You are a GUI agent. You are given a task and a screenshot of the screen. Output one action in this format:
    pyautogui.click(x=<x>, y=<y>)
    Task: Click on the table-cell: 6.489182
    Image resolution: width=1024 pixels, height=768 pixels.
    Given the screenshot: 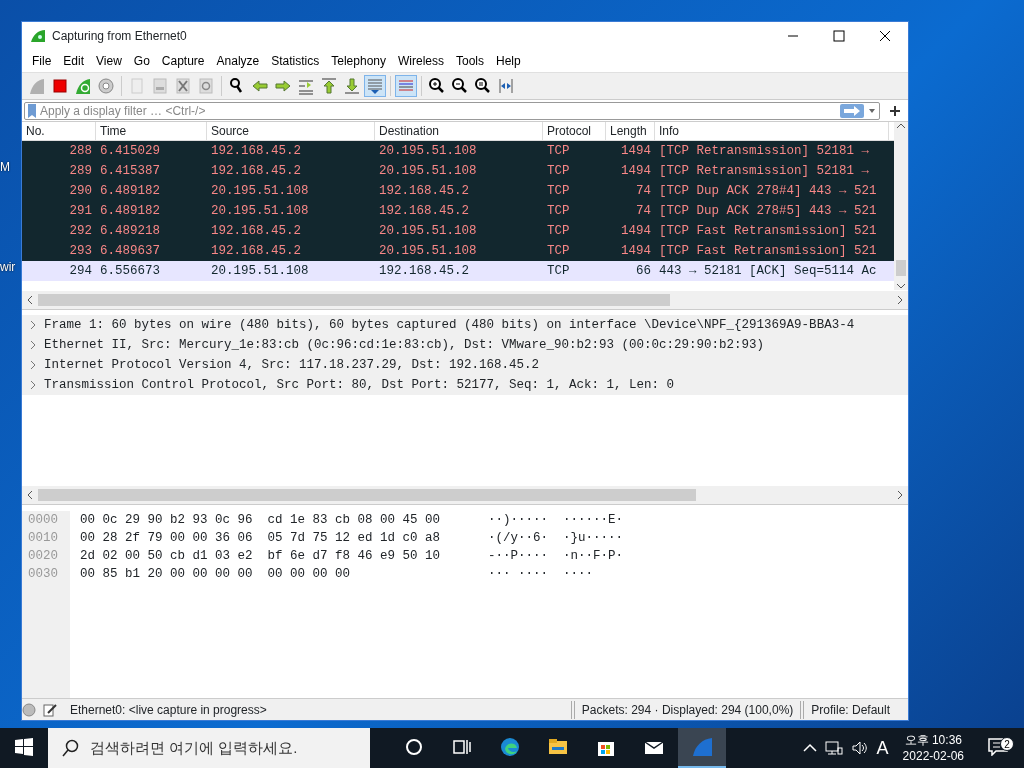 What is the action you would take?
    pyautogui.click(x=130, y=210)
    